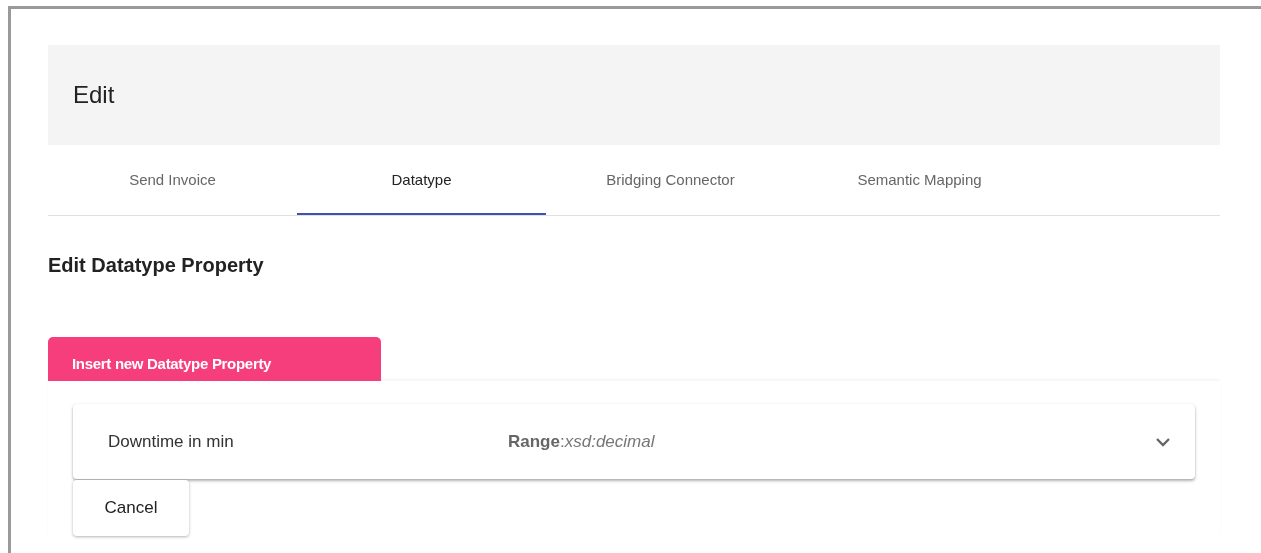 This screenshot has height=553, width=1261. I want to click on tab: Semantic Mapping, so click(919, 180).